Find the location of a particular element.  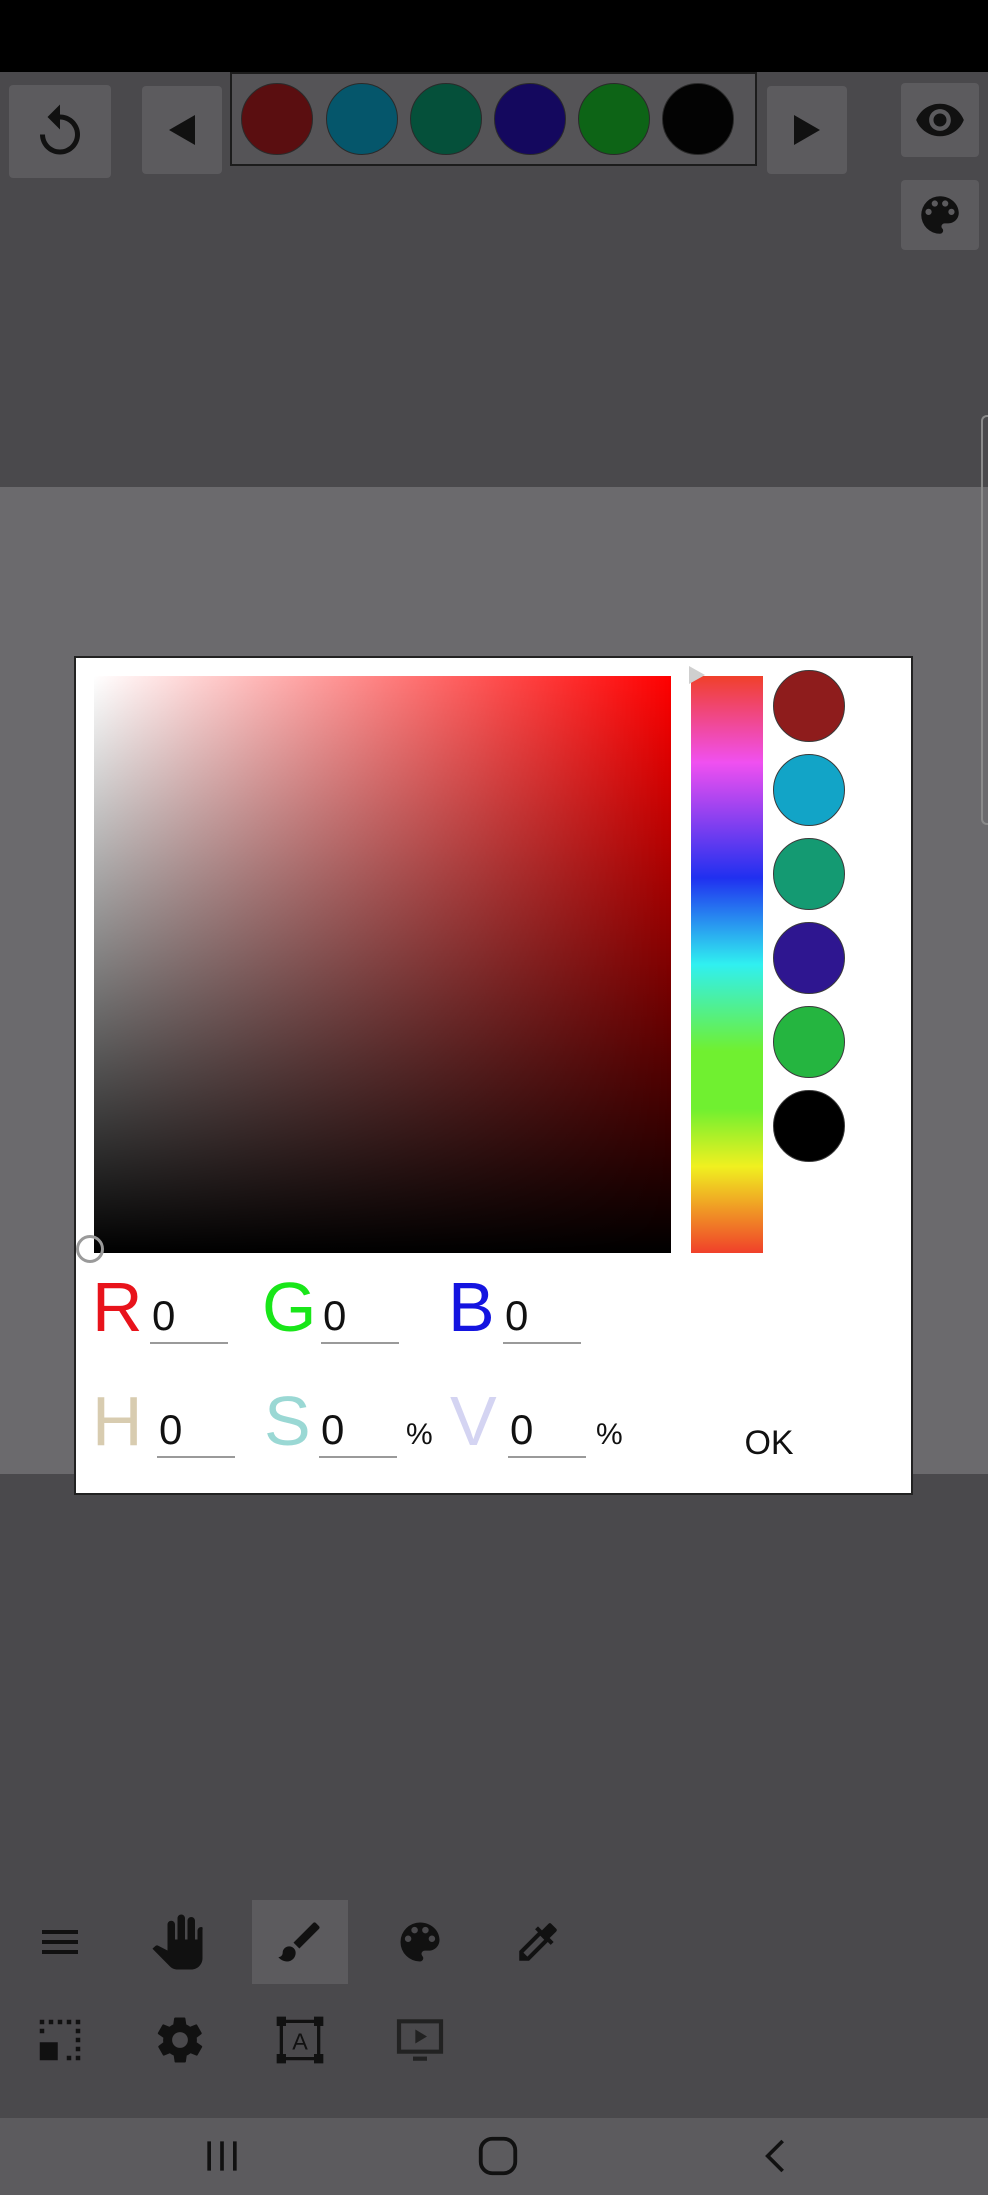

brush-icon is located at coordinates (299, 1942).